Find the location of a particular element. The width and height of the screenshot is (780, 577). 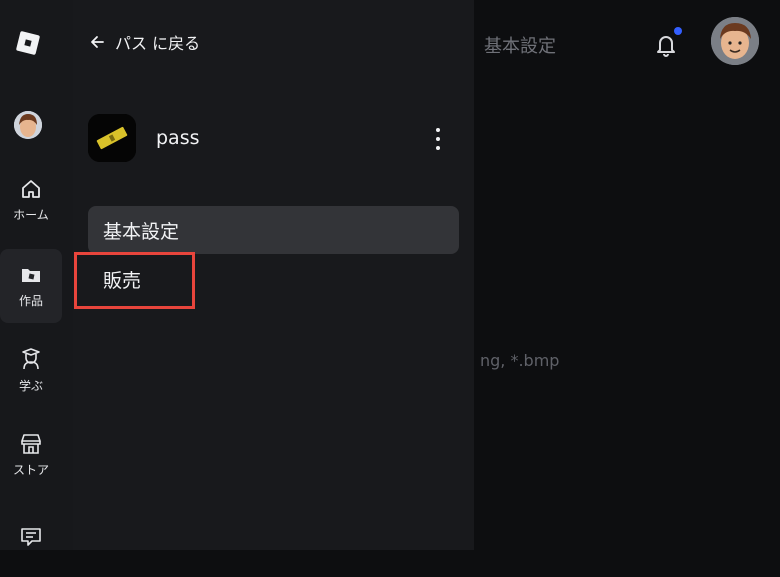

left-rail: ホーム 作品 学ぶ ストア is located at coordinates (37, 275).